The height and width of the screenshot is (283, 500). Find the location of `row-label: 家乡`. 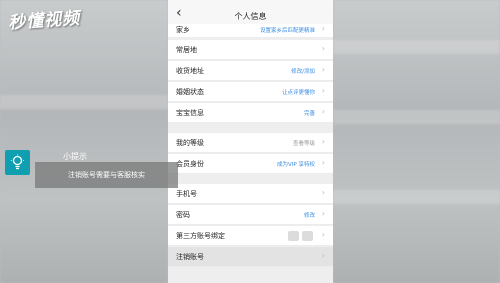

row-label: 家乡 is located at coordinates (183, 30).